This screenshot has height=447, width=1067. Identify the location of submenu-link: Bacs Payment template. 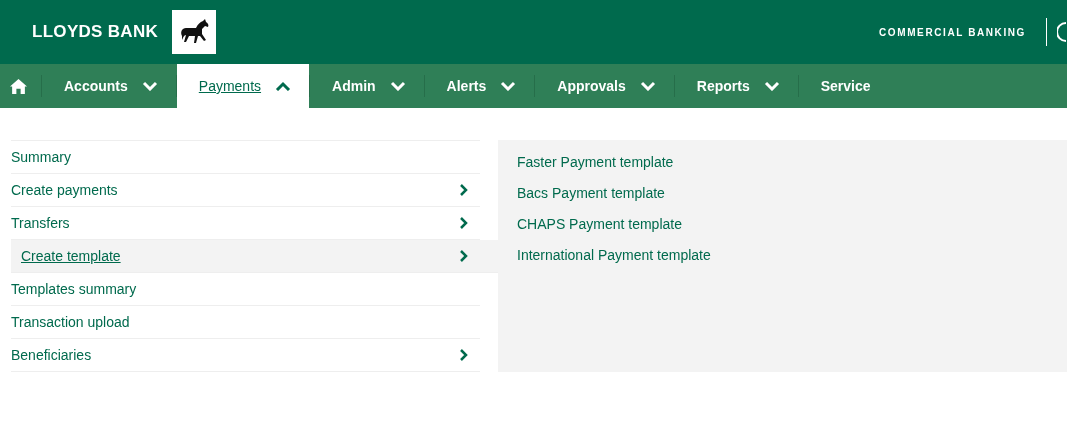
(792, 193).